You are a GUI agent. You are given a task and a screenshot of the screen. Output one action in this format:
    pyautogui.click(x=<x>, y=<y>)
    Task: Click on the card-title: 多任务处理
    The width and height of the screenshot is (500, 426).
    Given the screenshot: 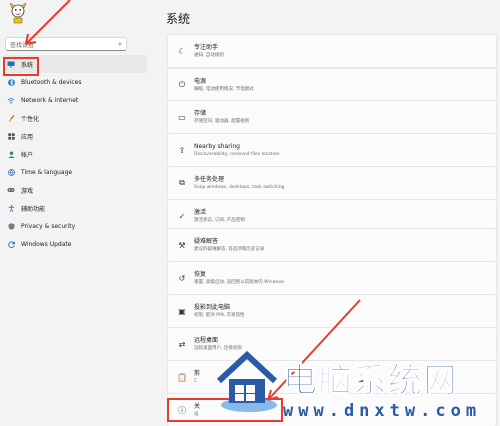 What is the action you would take?
    pyautogui.click(x=209, y=179)
    